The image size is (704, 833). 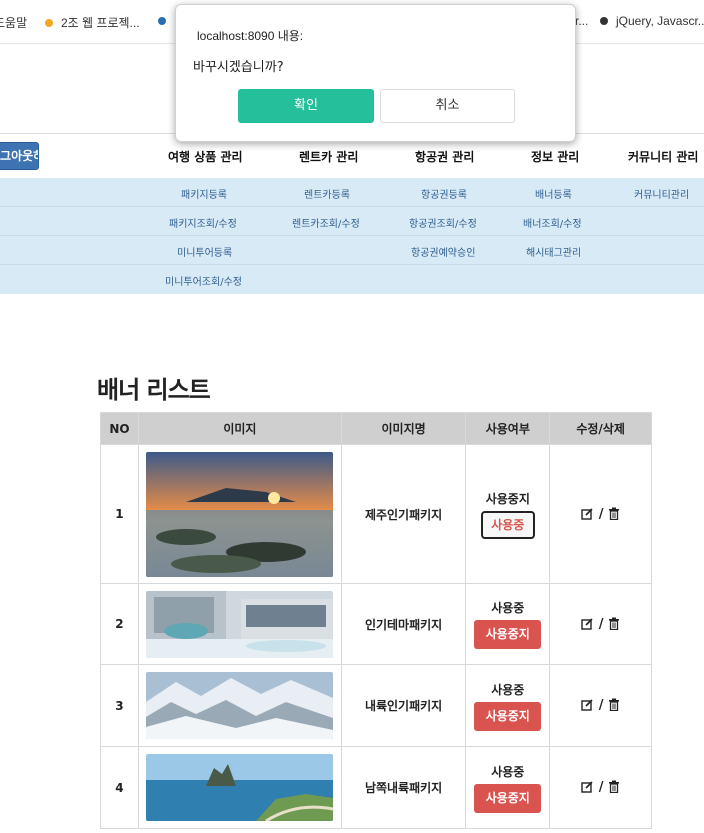 What do you see at coordinates (119, 624) in the screenshot?
I see `row-no: 2` at bounding box center [119, 624].